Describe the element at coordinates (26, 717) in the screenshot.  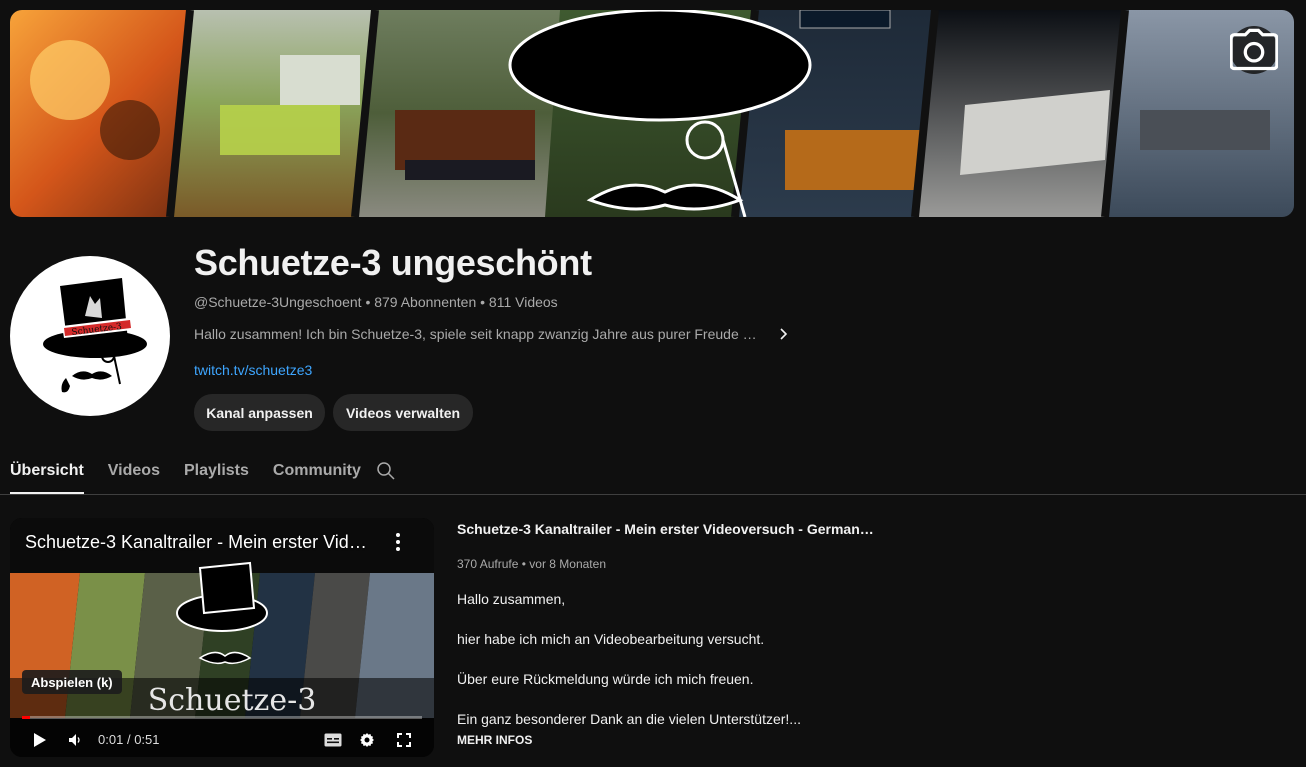
I see `progress-bar-fill` at that location.